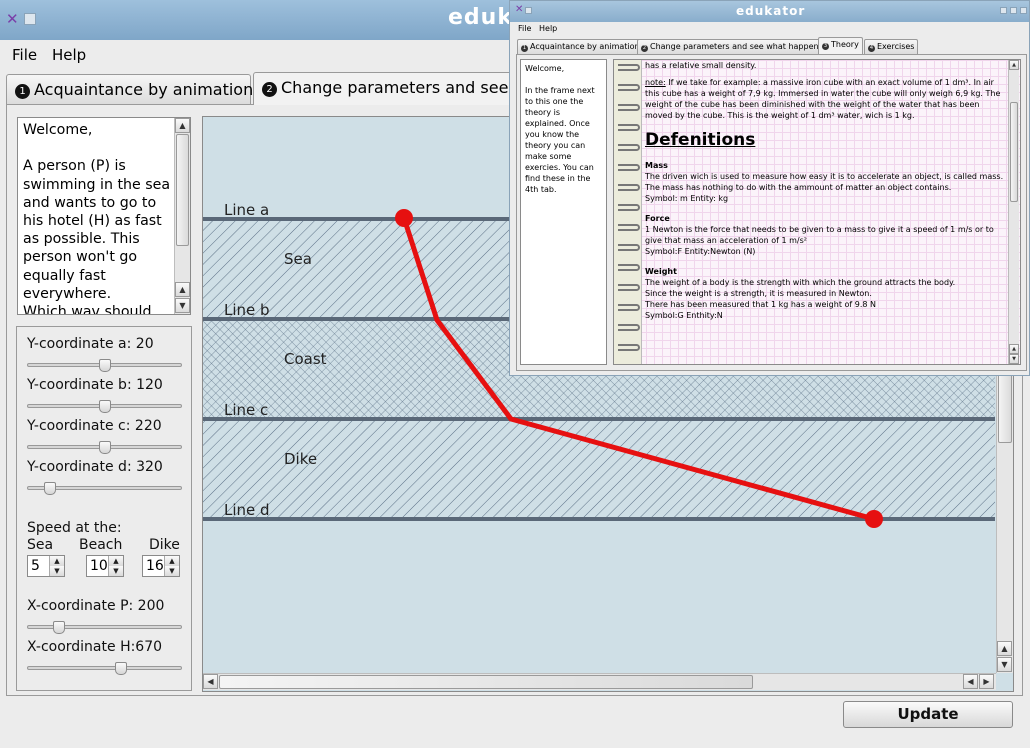  Describe the element at coordinates (825, 46) in the screenshot. I see `tab-number-3: 3` at that location.